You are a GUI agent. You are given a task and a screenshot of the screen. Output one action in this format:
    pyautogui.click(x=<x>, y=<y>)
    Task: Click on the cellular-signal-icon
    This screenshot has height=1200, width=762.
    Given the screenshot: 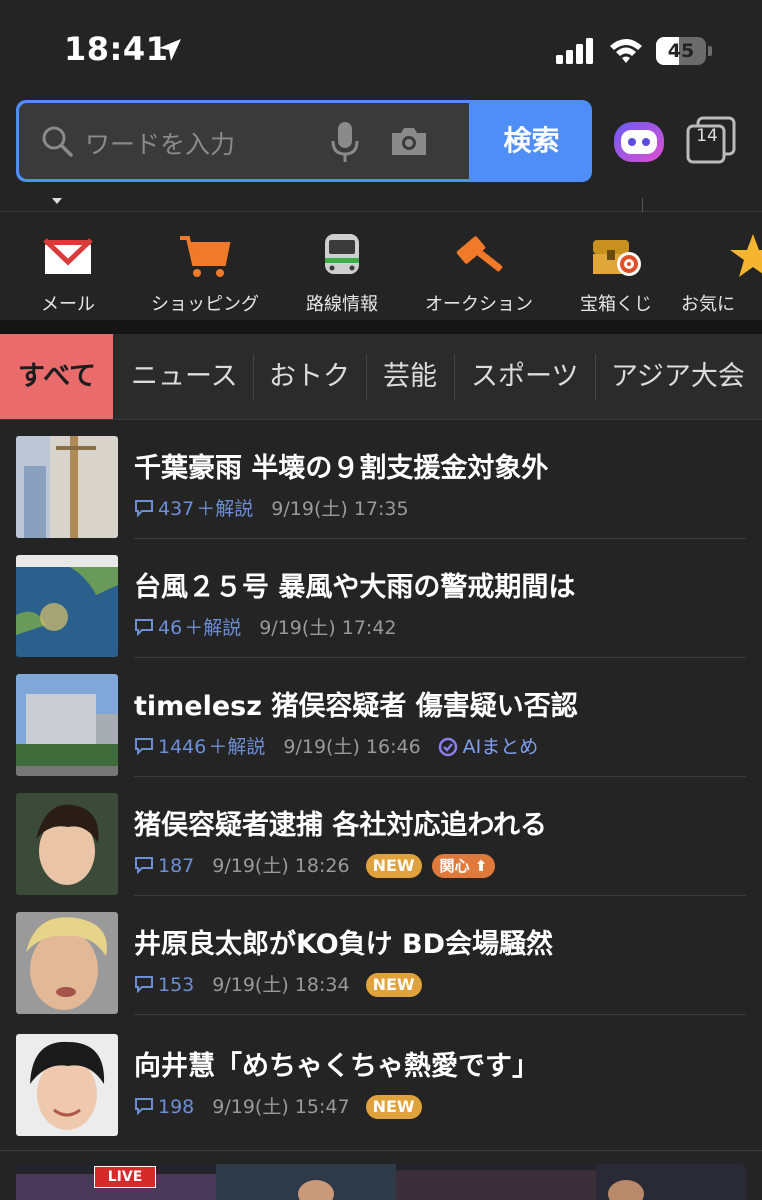 What is the action you would take?
    pyautogui.click(x=574, y=51)
    